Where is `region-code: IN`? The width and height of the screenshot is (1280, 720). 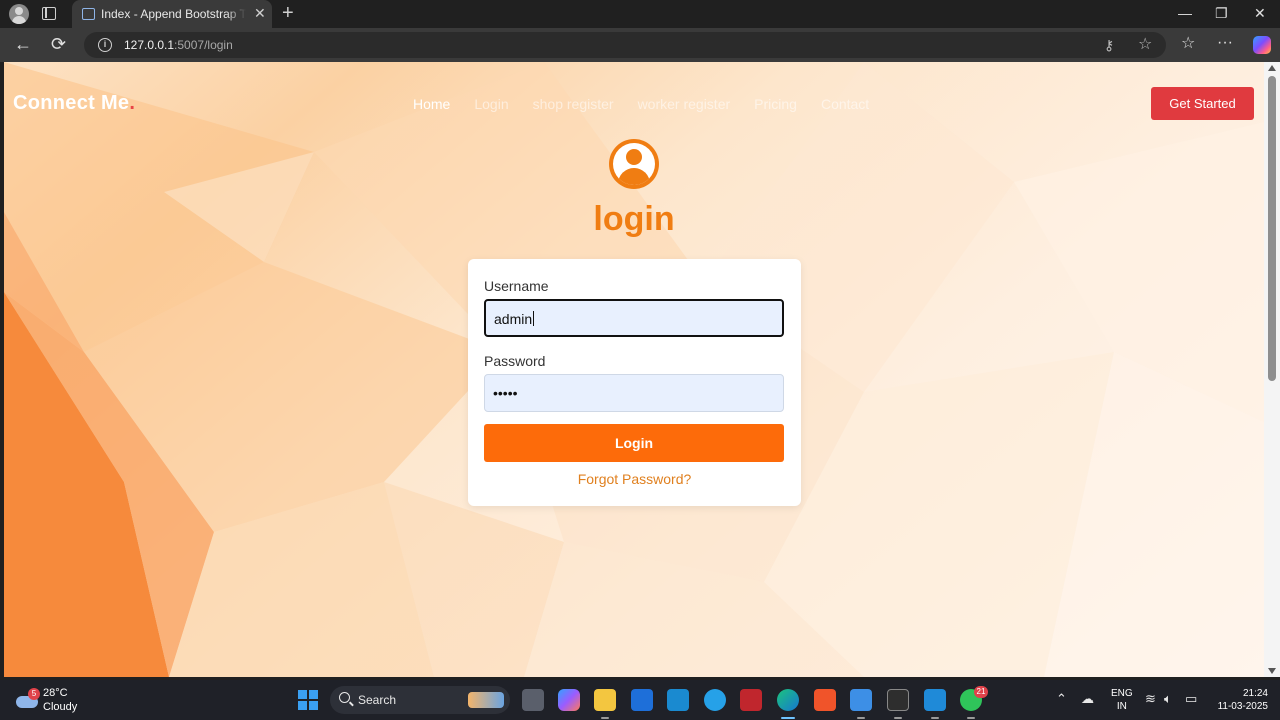 region-code: IN is located at coordinates (1121, 706).